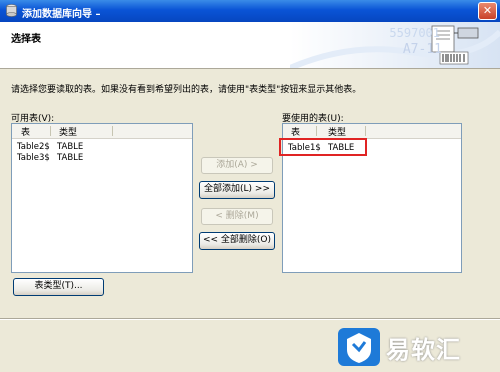 The height and width of the screenshot is (372, 500). I want to click on list-item: Table2$ TABLE, so click(101, 147).